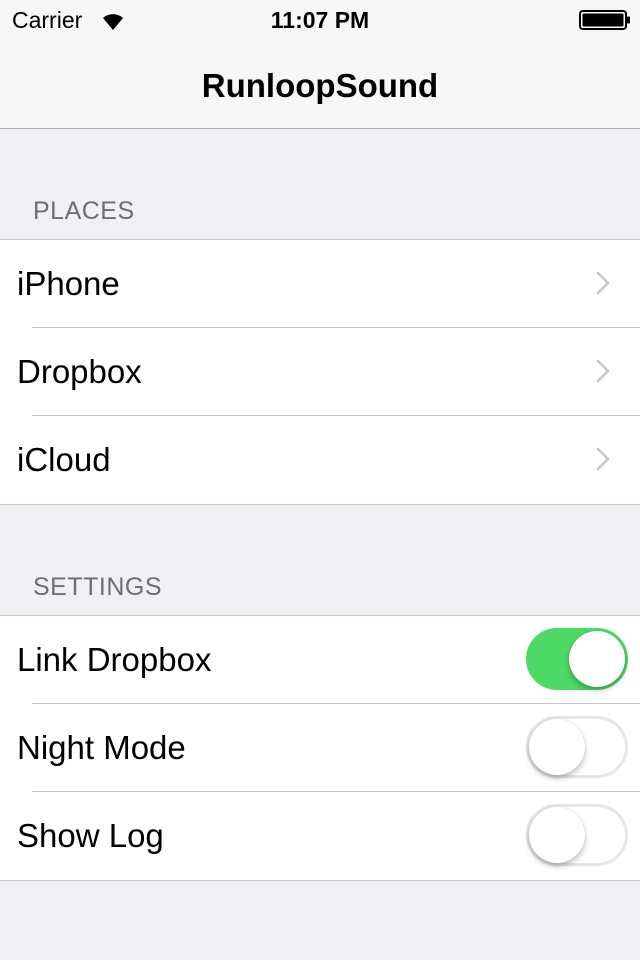 The width and height of the screenshot is (640, 960). Describe the element at coordinates (604, 20) in the screenshot. I see `battery-full-icon` at that location.